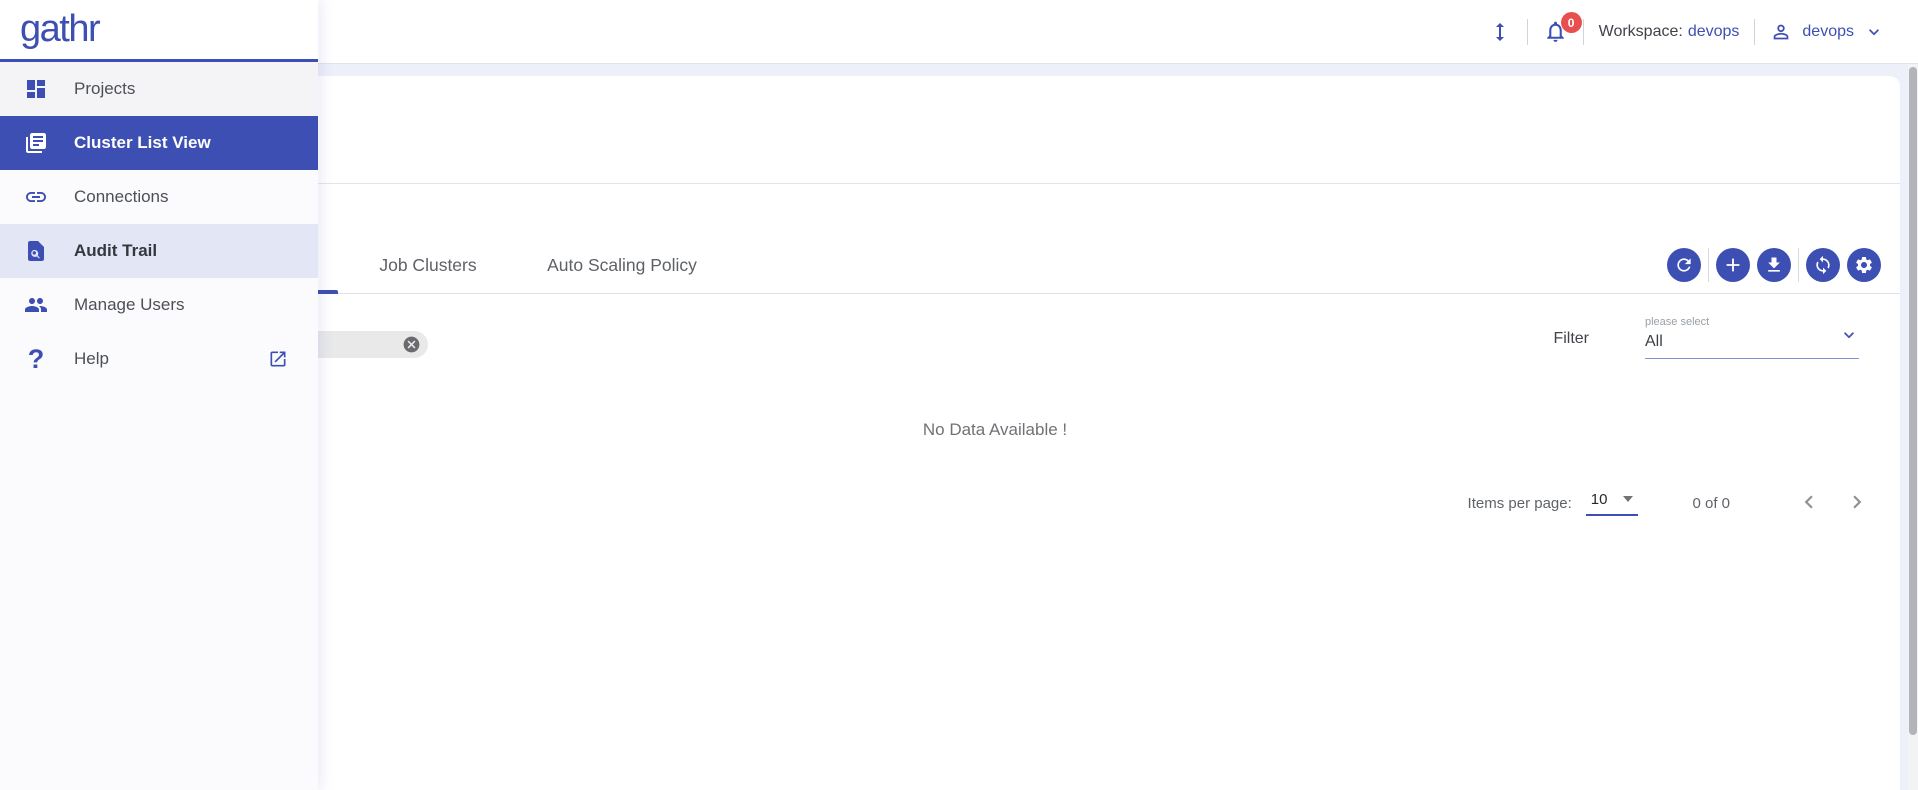 This screenshot has width=1918, height=790. What do you see at coordinates (91, 358) in the screenshot?
I see `sidebar-item-label: Help` at bounding box center [91, 358].